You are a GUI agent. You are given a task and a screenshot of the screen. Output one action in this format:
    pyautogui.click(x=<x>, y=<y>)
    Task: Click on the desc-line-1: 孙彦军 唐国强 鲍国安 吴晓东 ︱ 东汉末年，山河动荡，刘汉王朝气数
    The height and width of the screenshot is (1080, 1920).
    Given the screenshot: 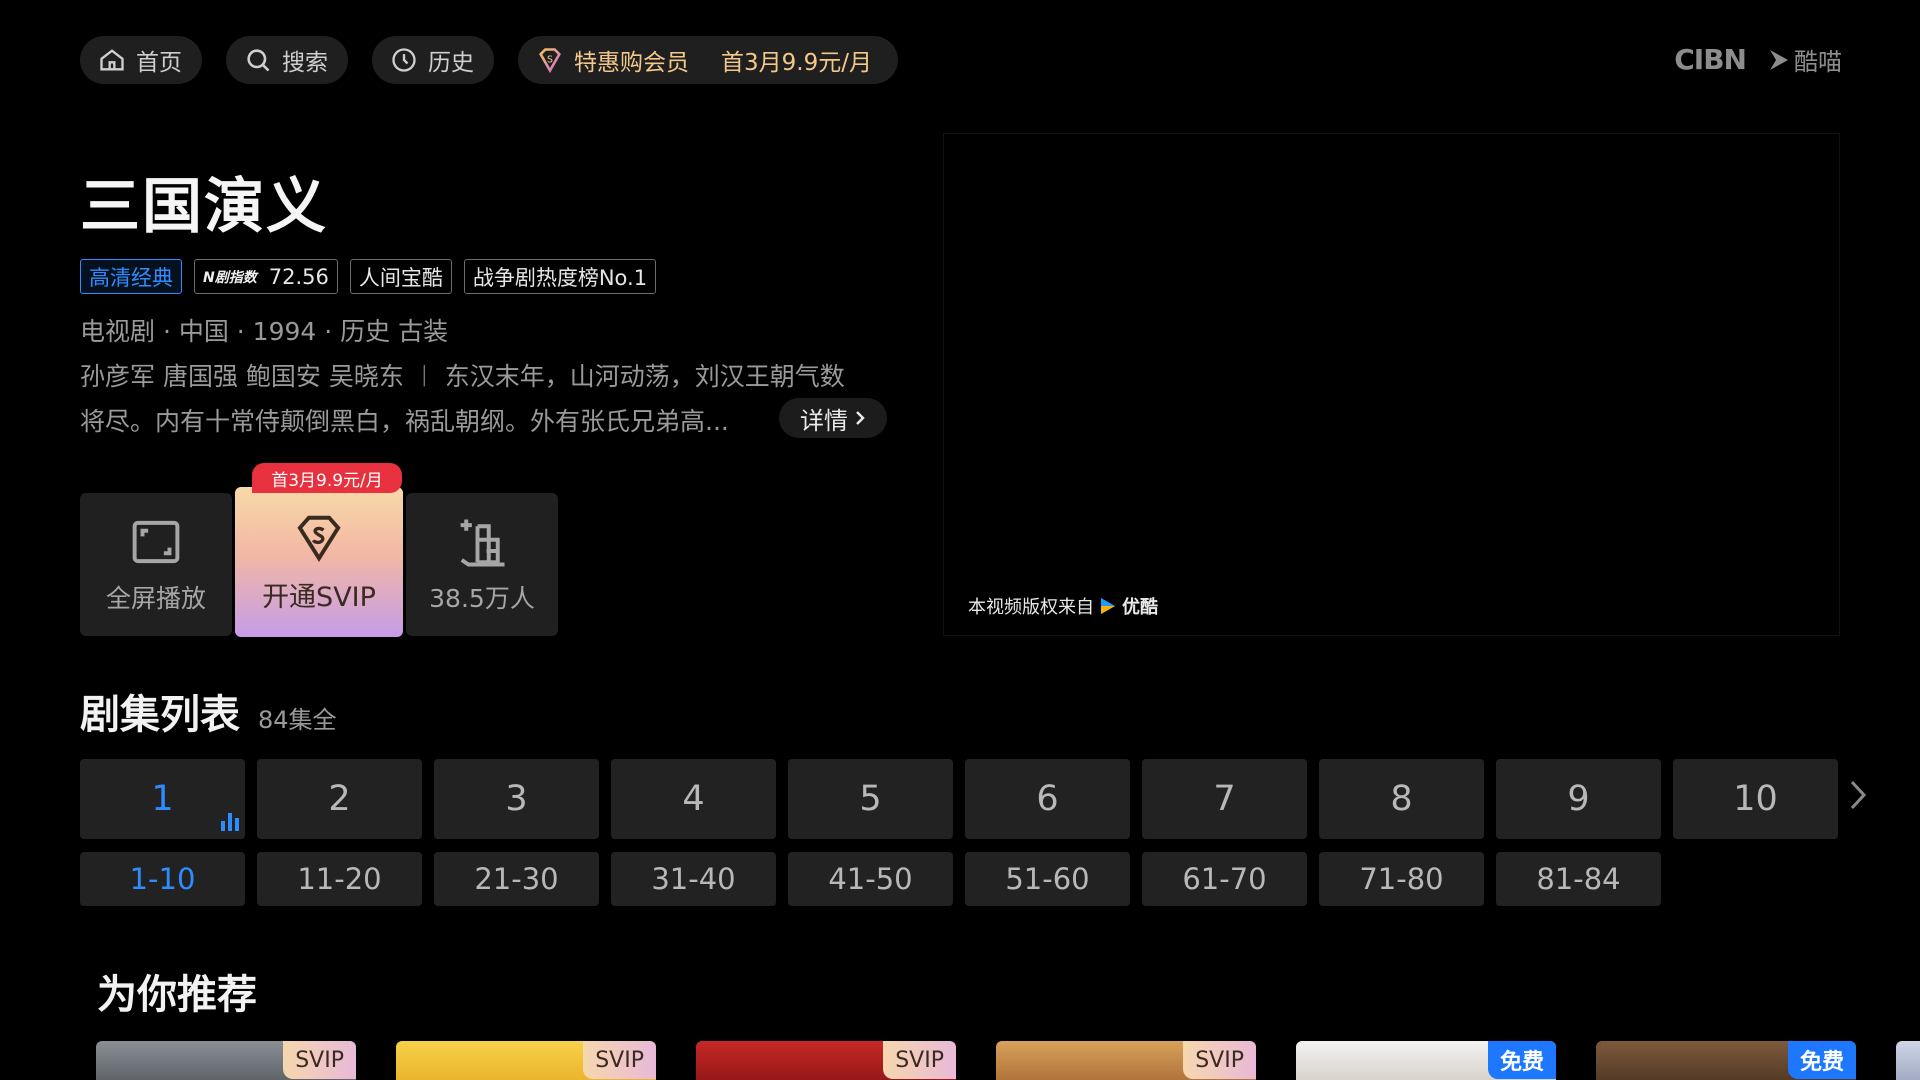 What is the action you would take?
    pyautogui.click(x=462, y=376)
    